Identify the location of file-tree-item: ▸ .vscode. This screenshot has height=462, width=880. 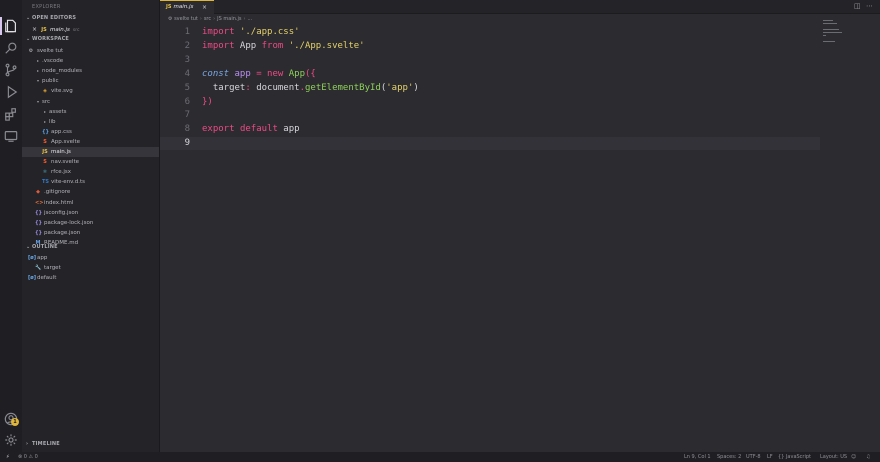
(90, 61).